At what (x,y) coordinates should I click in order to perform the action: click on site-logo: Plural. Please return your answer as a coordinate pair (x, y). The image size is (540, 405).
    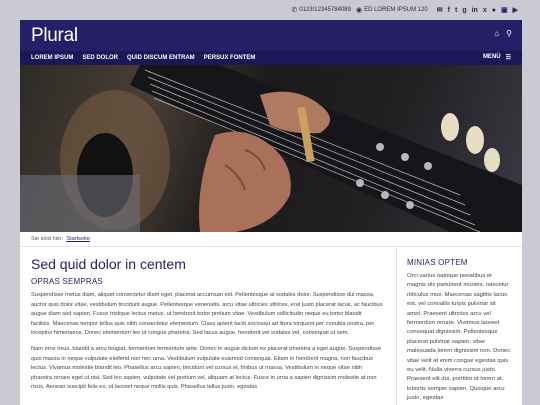
    Looking at the image, I should click on (54, 36).